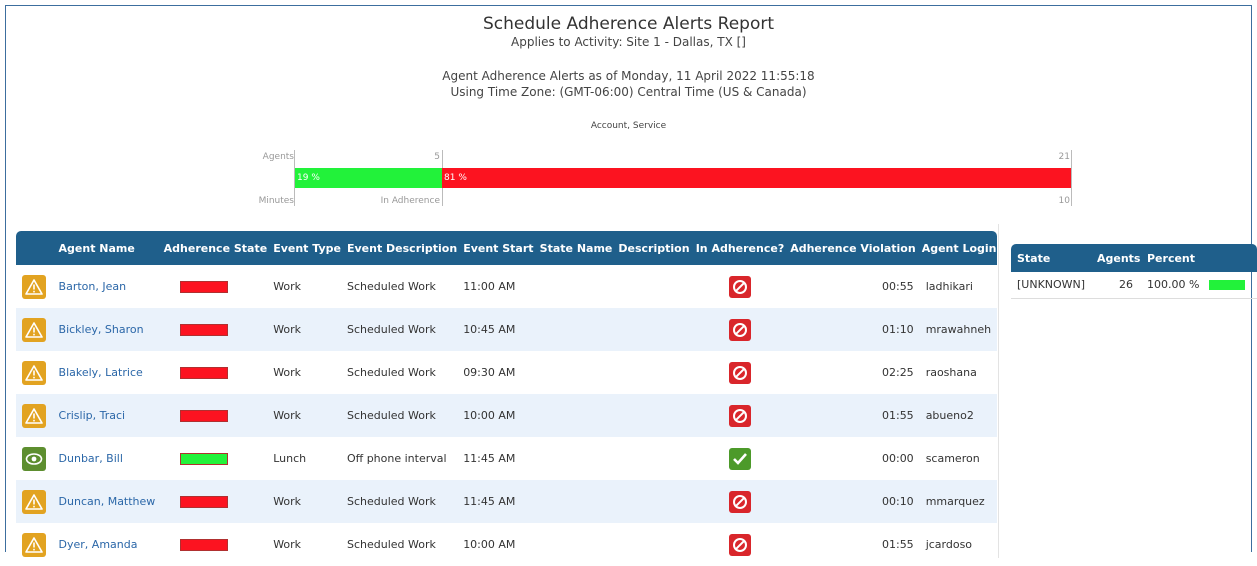  What do you see at coordinates (103, 248) in the screenshot?
I see `header-agent-name: Agent Name` at bounding box center [103, 248].